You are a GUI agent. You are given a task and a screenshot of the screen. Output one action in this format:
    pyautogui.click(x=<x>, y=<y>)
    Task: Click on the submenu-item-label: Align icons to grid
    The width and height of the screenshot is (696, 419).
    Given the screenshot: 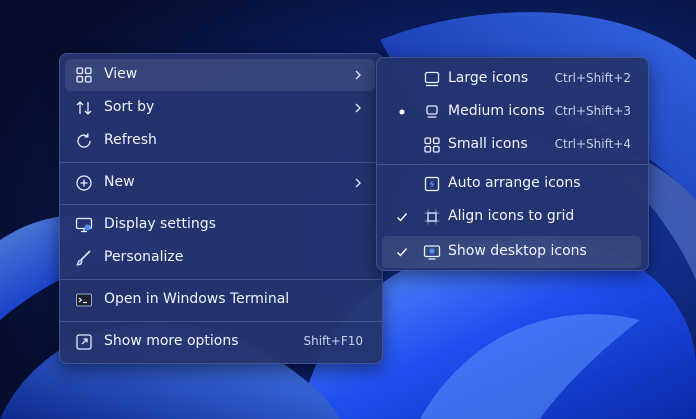 What is the action you would take?
    pyautogui.click(x=511, y=216)
    